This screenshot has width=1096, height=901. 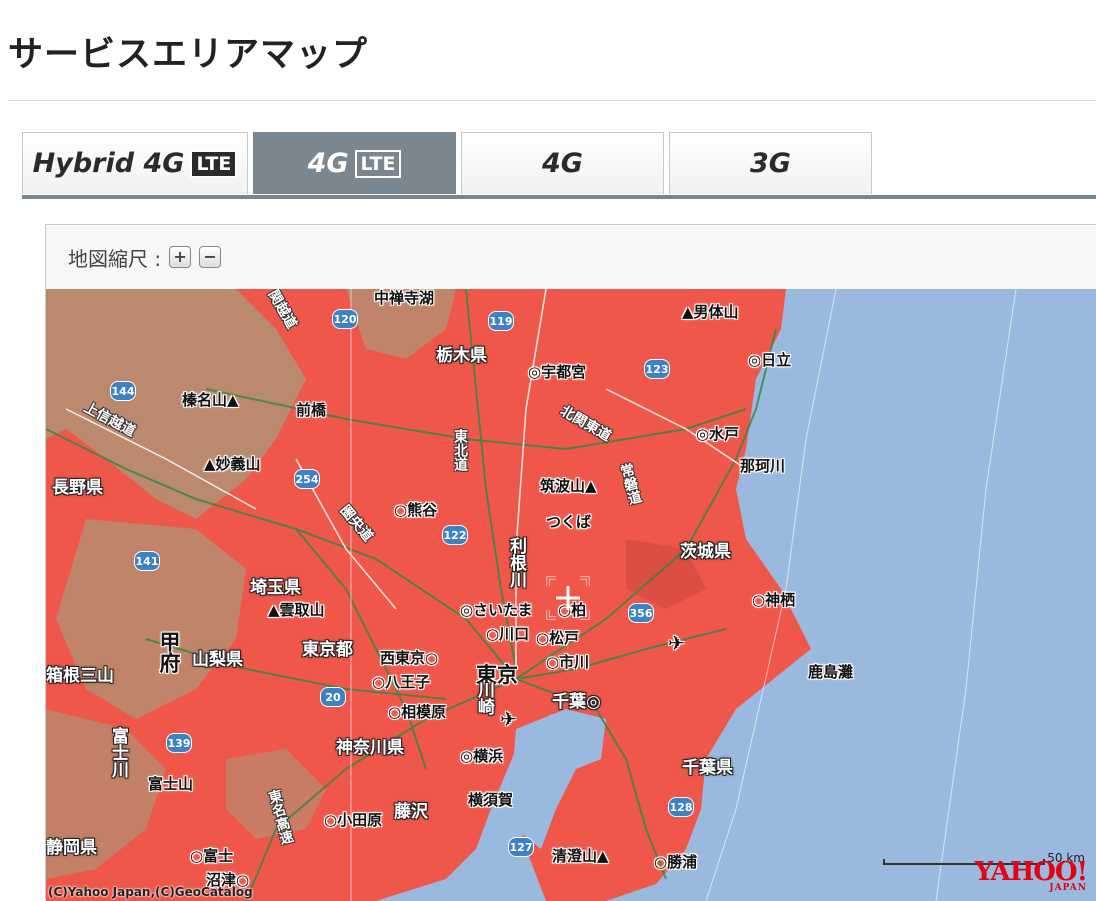 I want to click on label-kumotori: ▲雲取山, so click(x=296, y=610).